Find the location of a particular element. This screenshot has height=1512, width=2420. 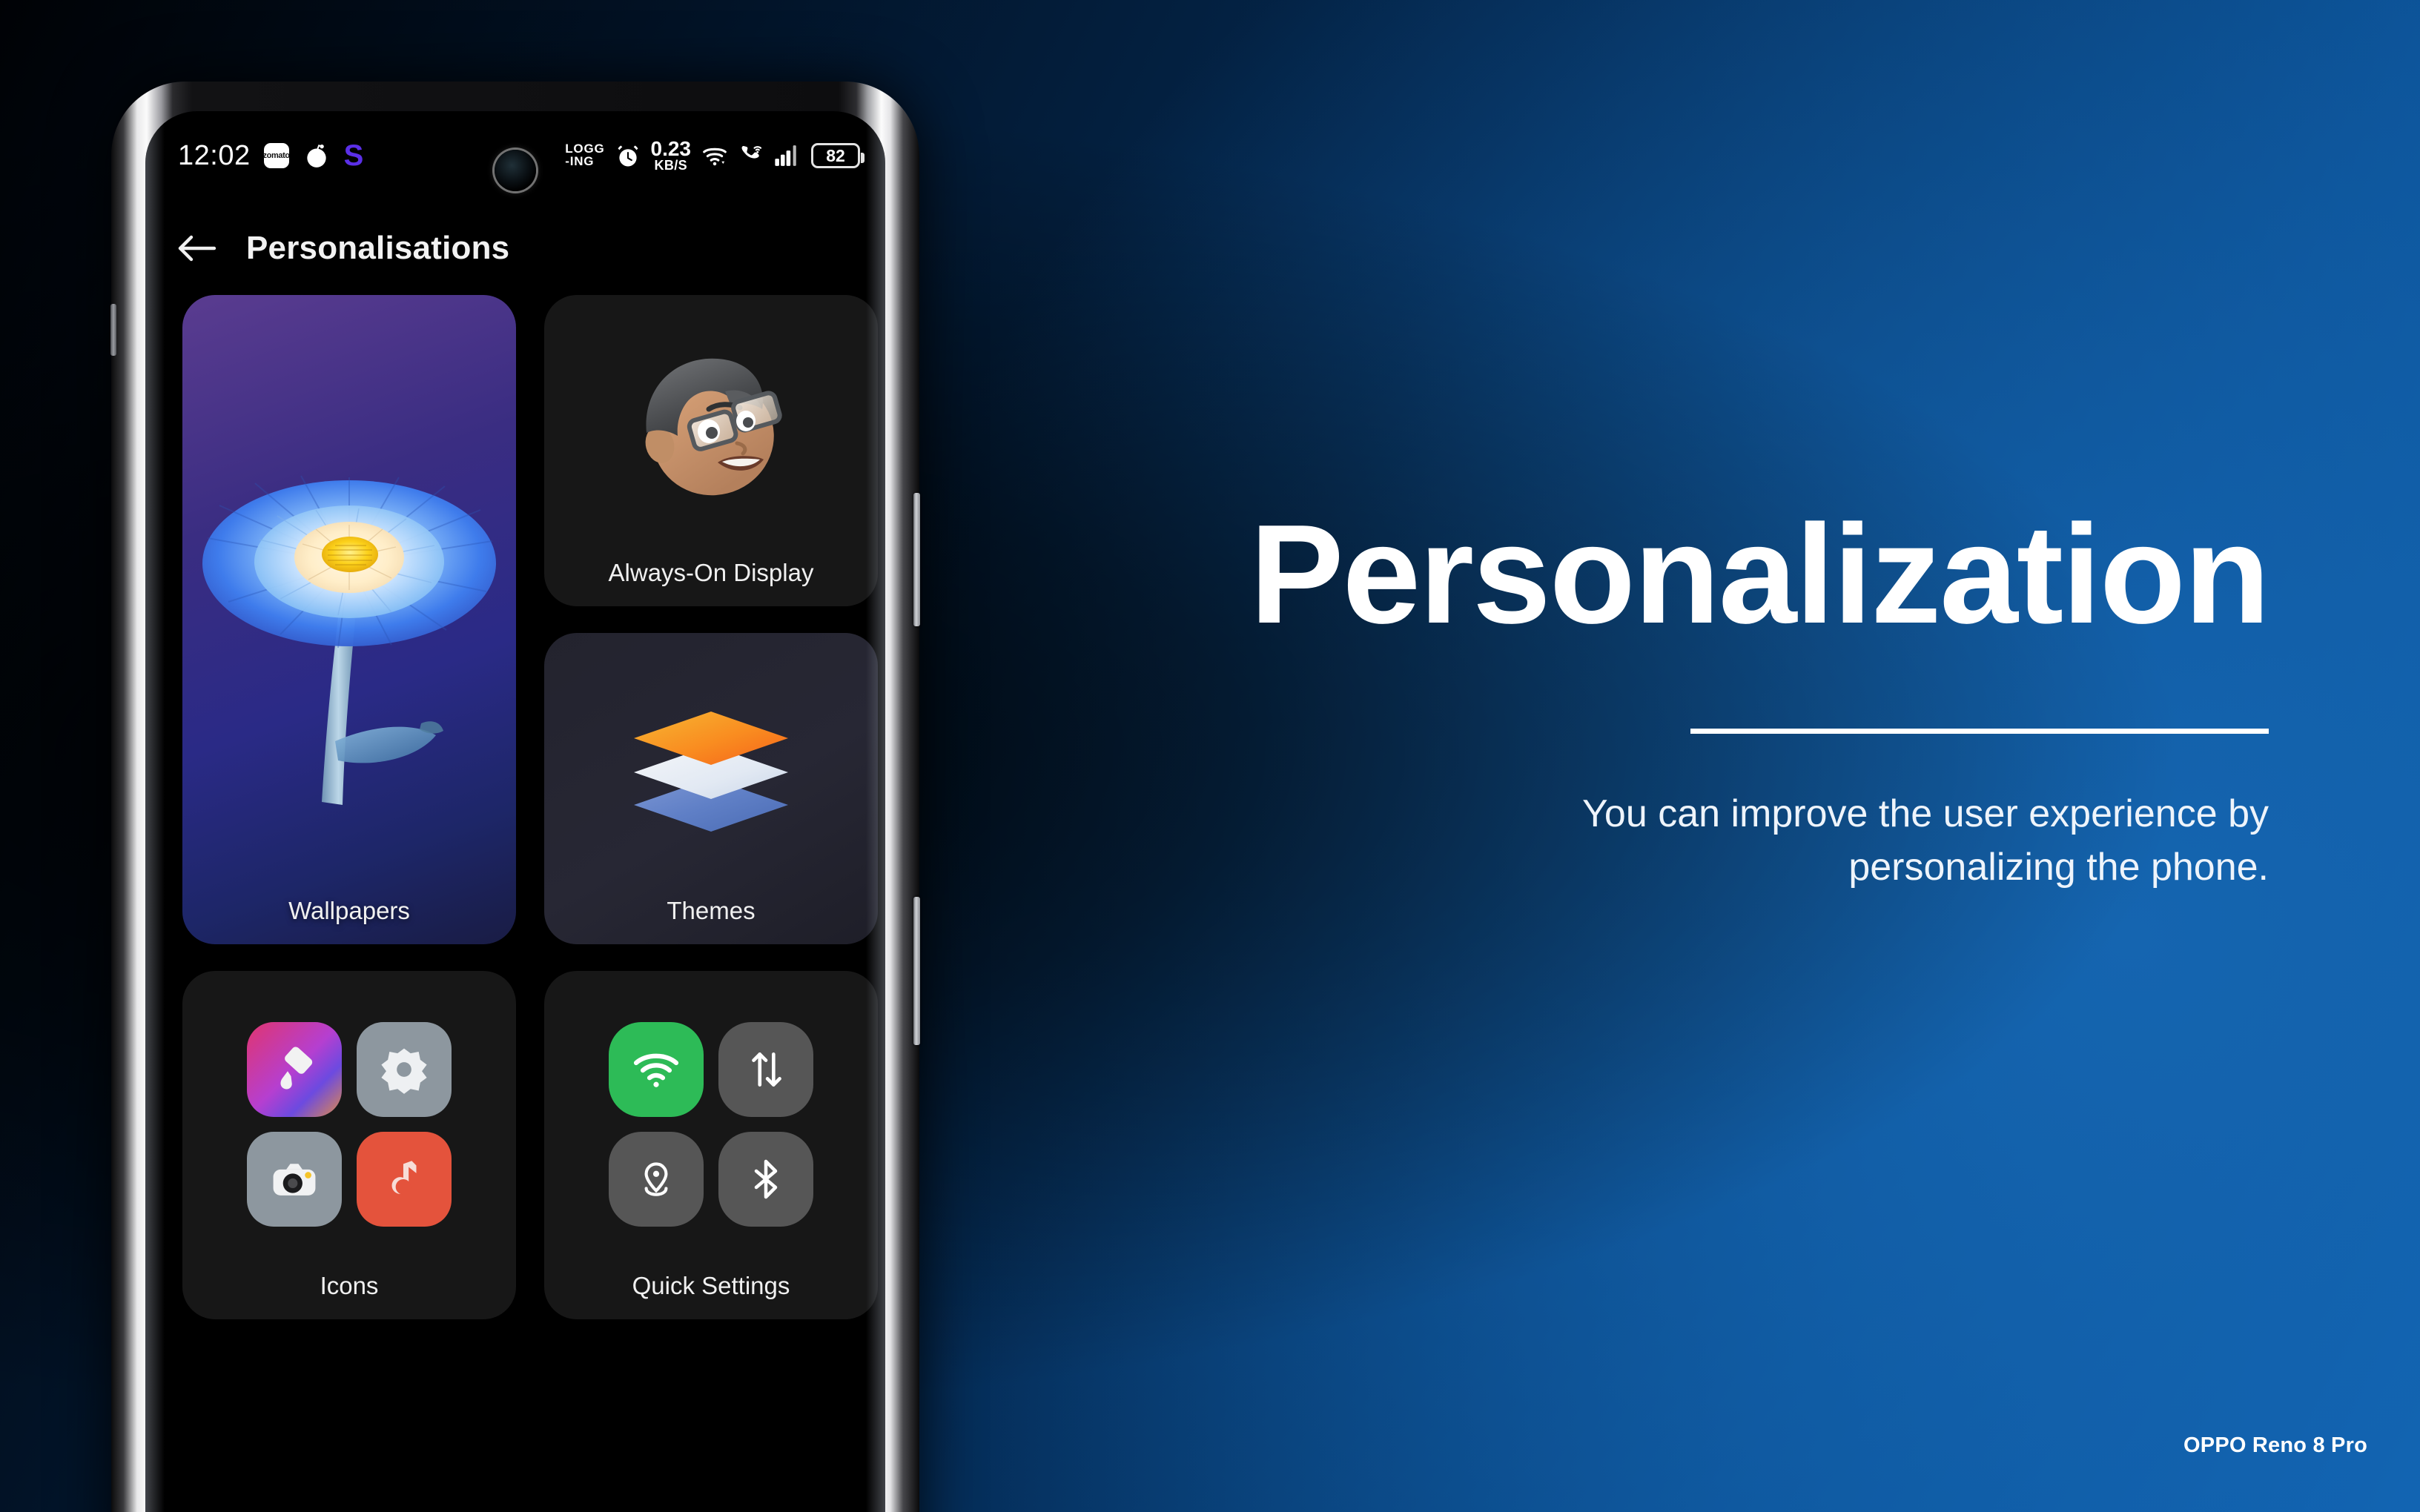

network-speed-indicator: 0.23 KB/S is located at coordinates (671, 156).